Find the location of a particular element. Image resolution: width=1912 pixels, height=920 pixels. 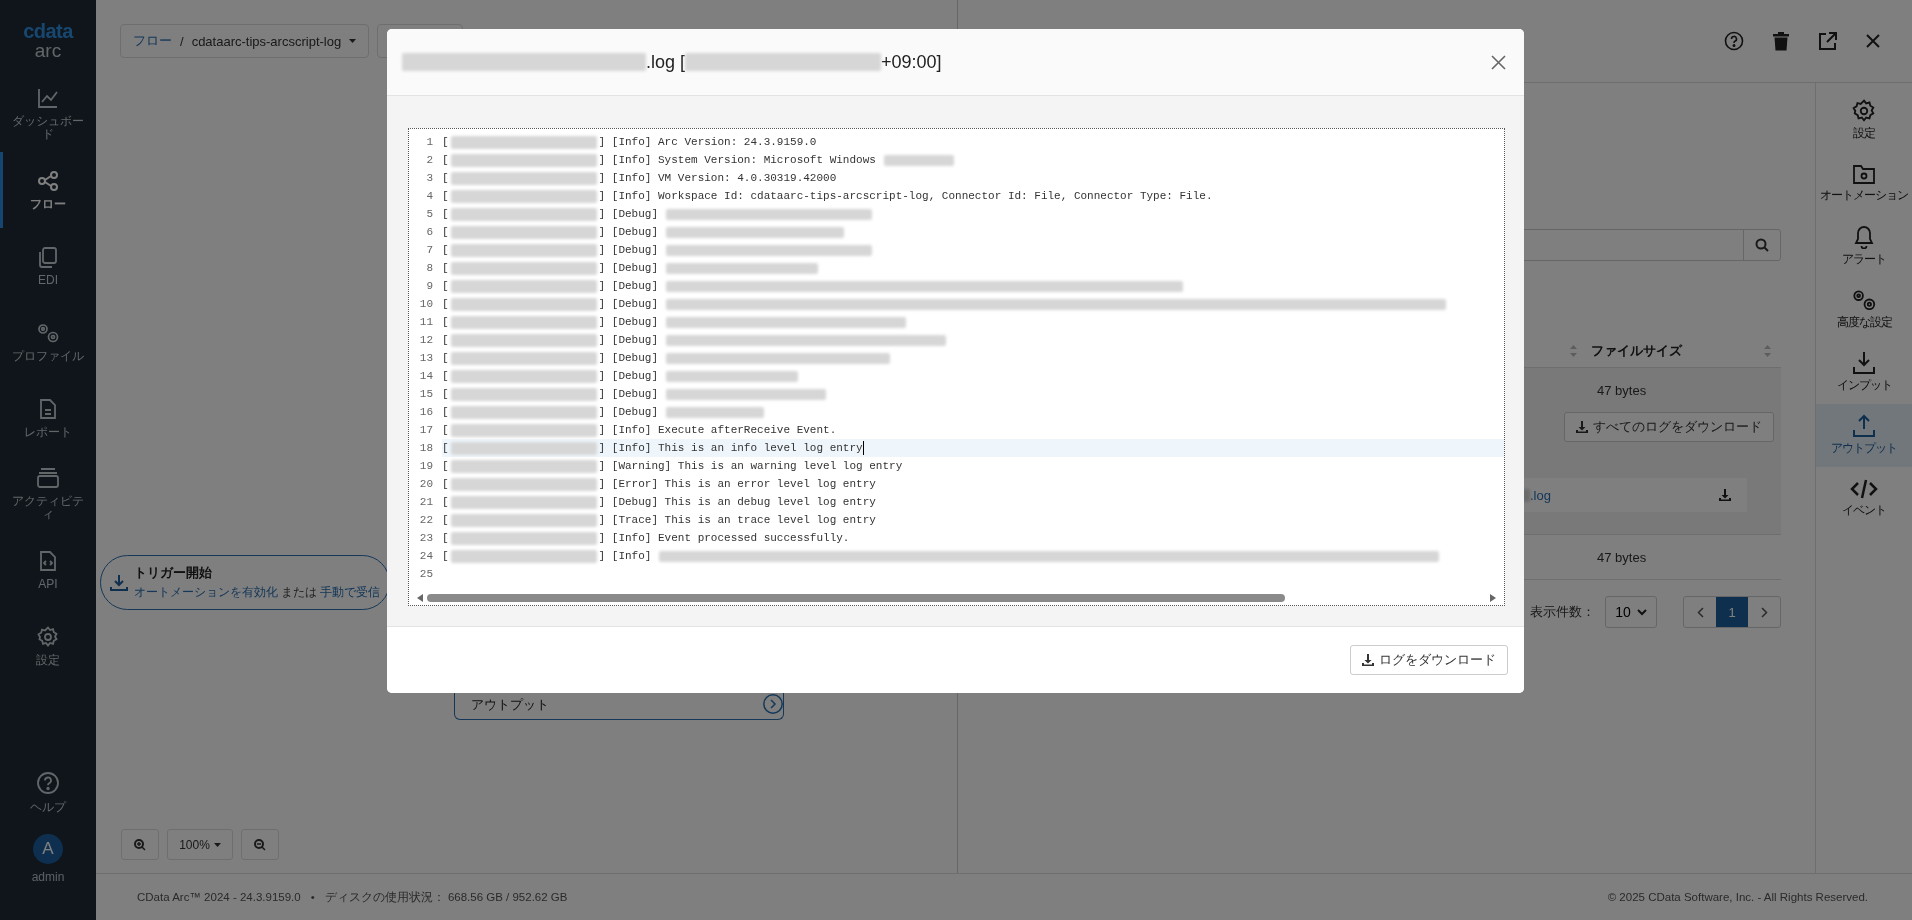

breadcrumb-button: フロー / cdataarc-tips-arcscript-log is located at coordinates (245, 41).